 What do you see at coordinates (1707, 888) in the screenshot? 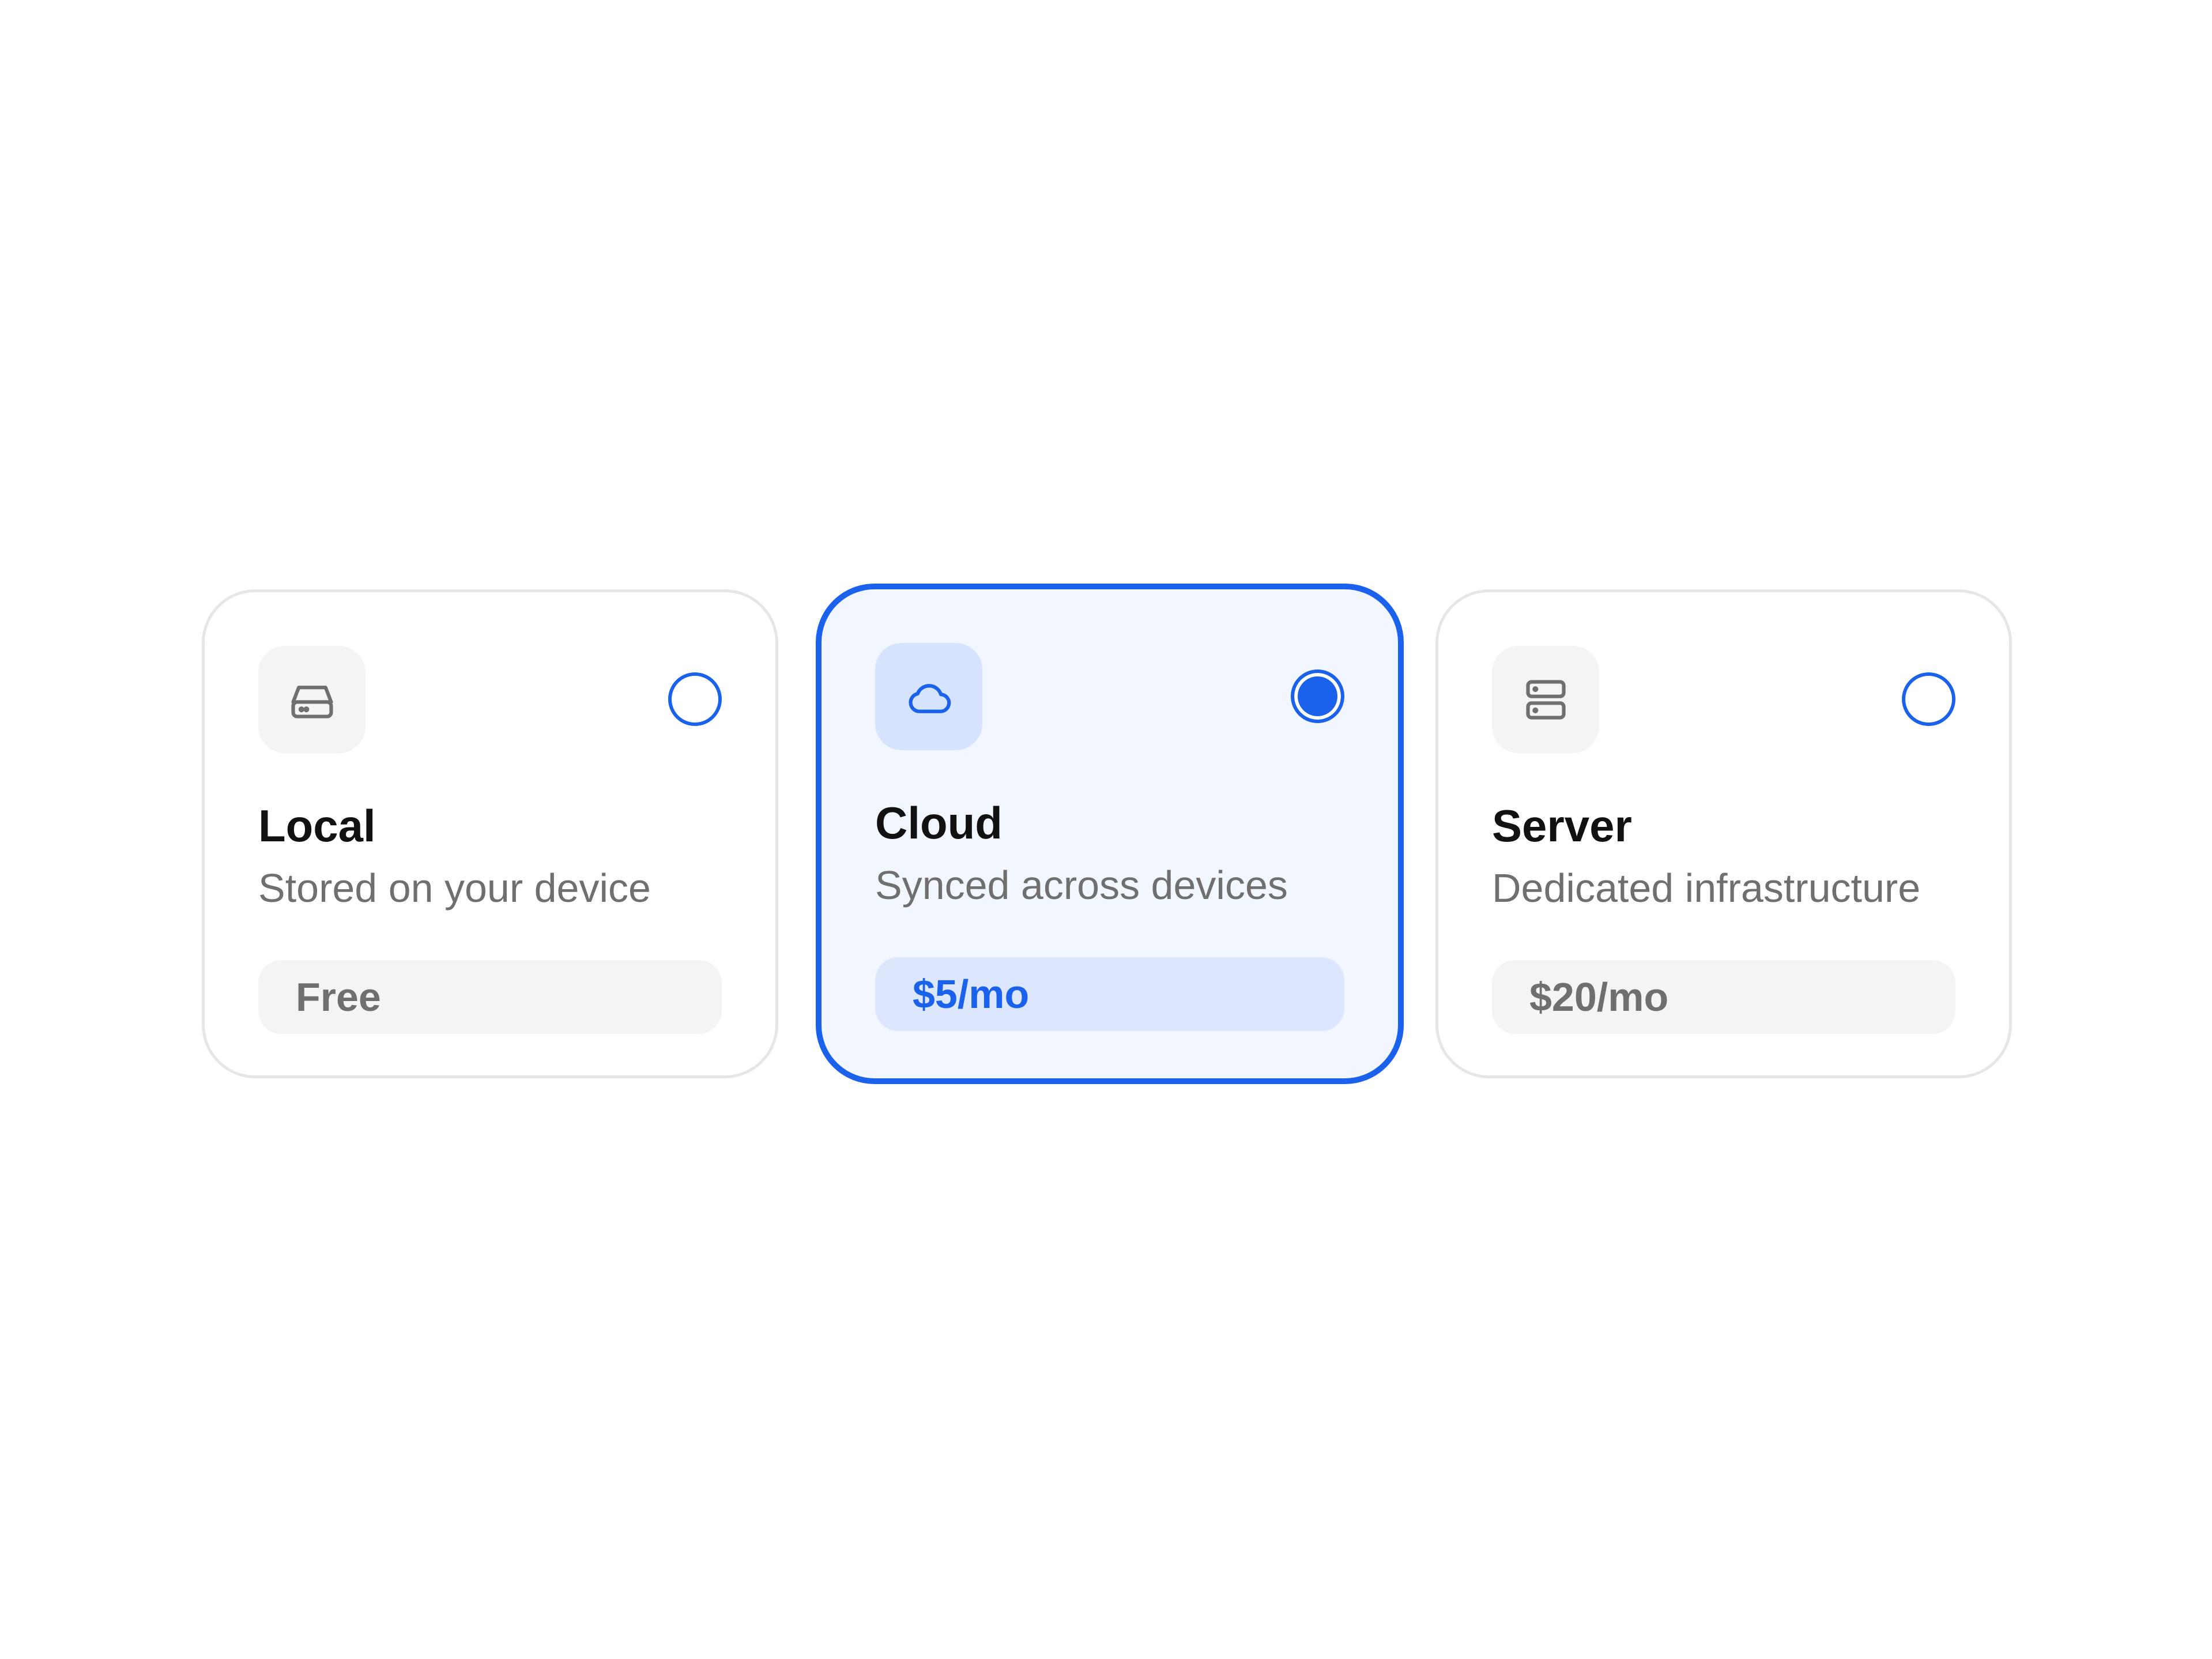
I see `card-description: Dedicated infrastructure` at bounding box center [1707, 888].